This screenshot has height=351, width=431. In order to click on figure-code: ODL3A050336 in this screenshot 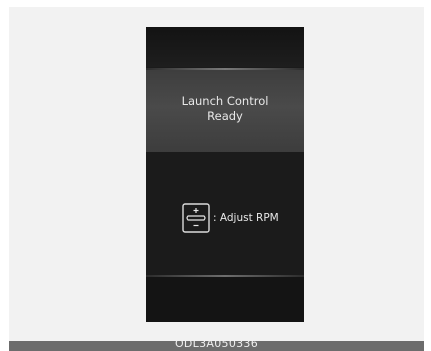, I will do `click(216, 345)`.